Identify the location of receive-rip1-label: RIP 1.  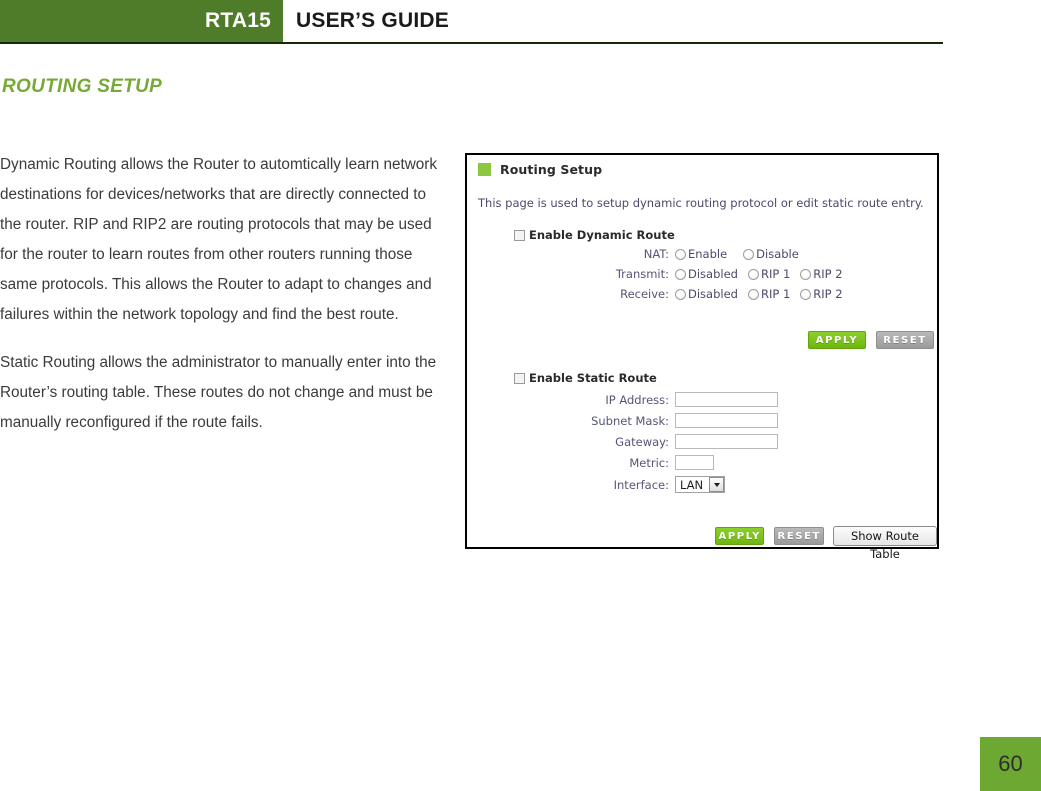
(775, 294).